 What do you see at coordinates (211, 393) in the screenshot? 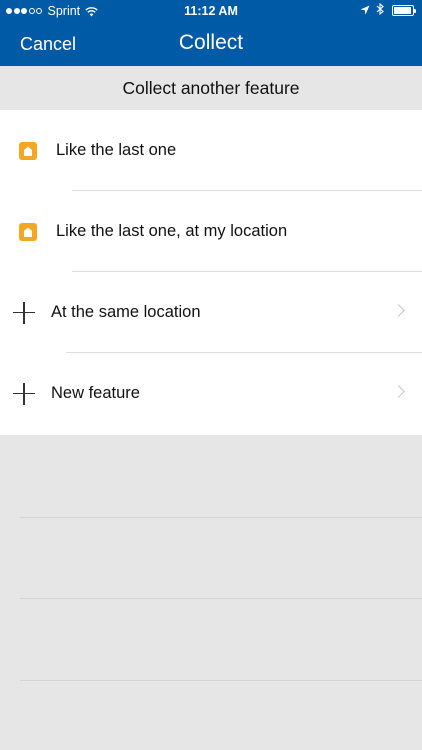
I see `option-new-feature: New feature` at bounding box center [211, 393].